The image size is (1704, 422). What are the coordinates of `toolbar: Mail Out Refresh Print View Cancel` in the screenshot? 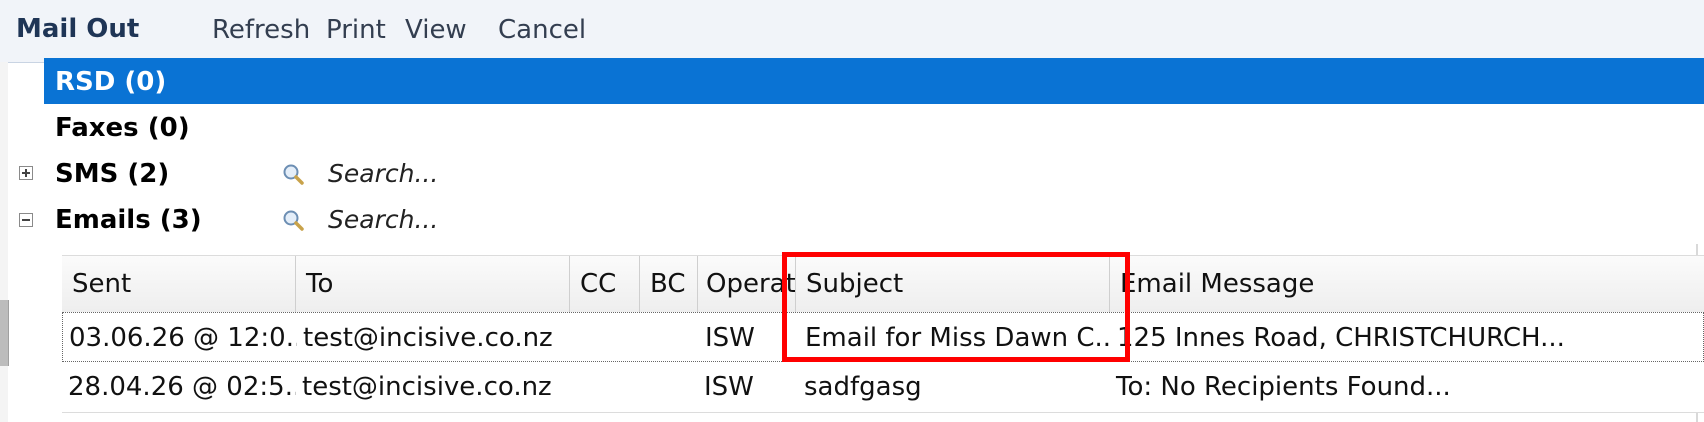 It's located at (852, 31).